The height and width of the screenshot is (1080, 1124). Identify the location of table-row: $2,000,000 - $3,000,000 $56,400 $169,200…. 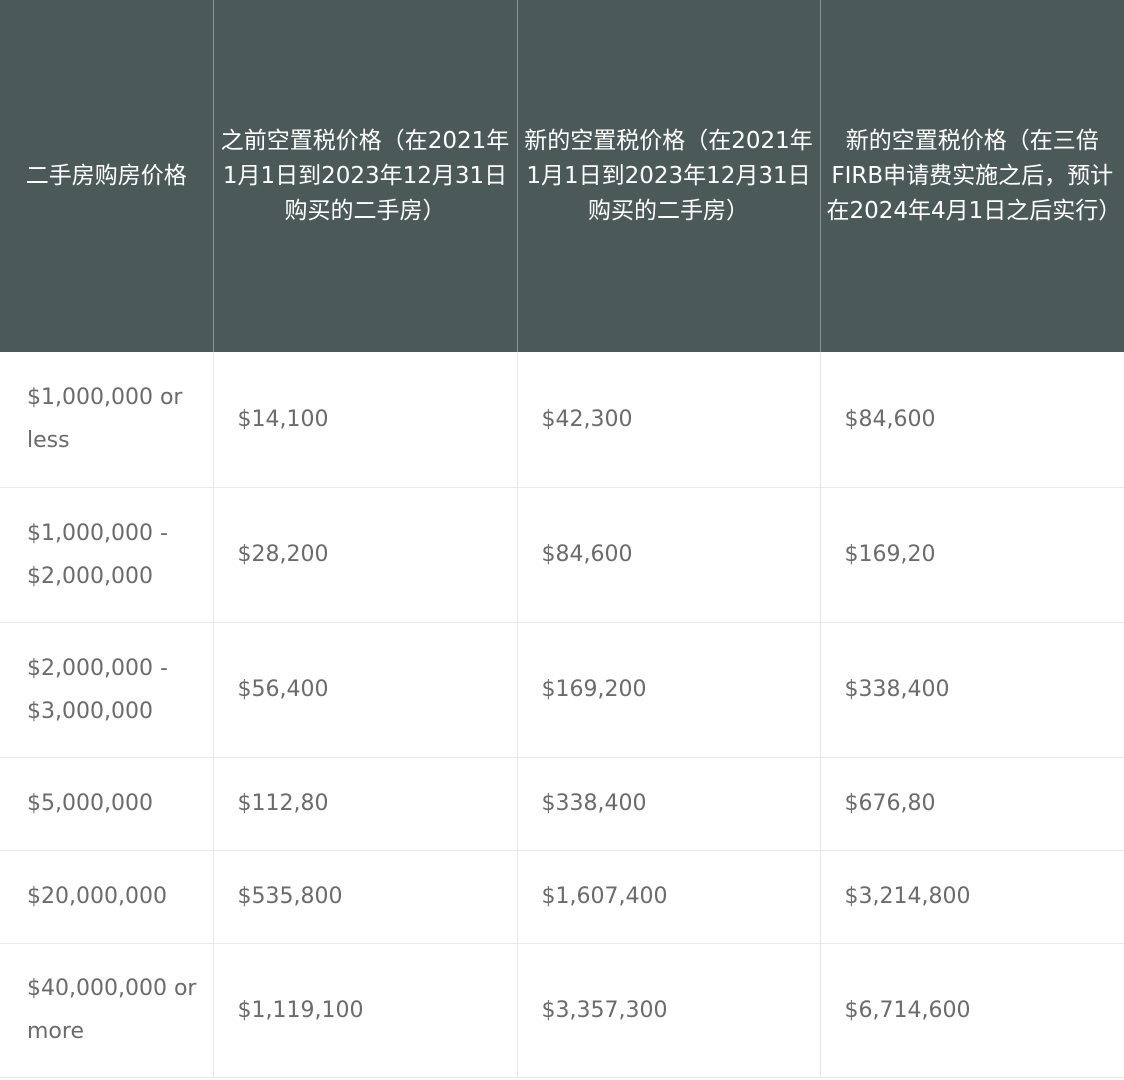
(562, 690).